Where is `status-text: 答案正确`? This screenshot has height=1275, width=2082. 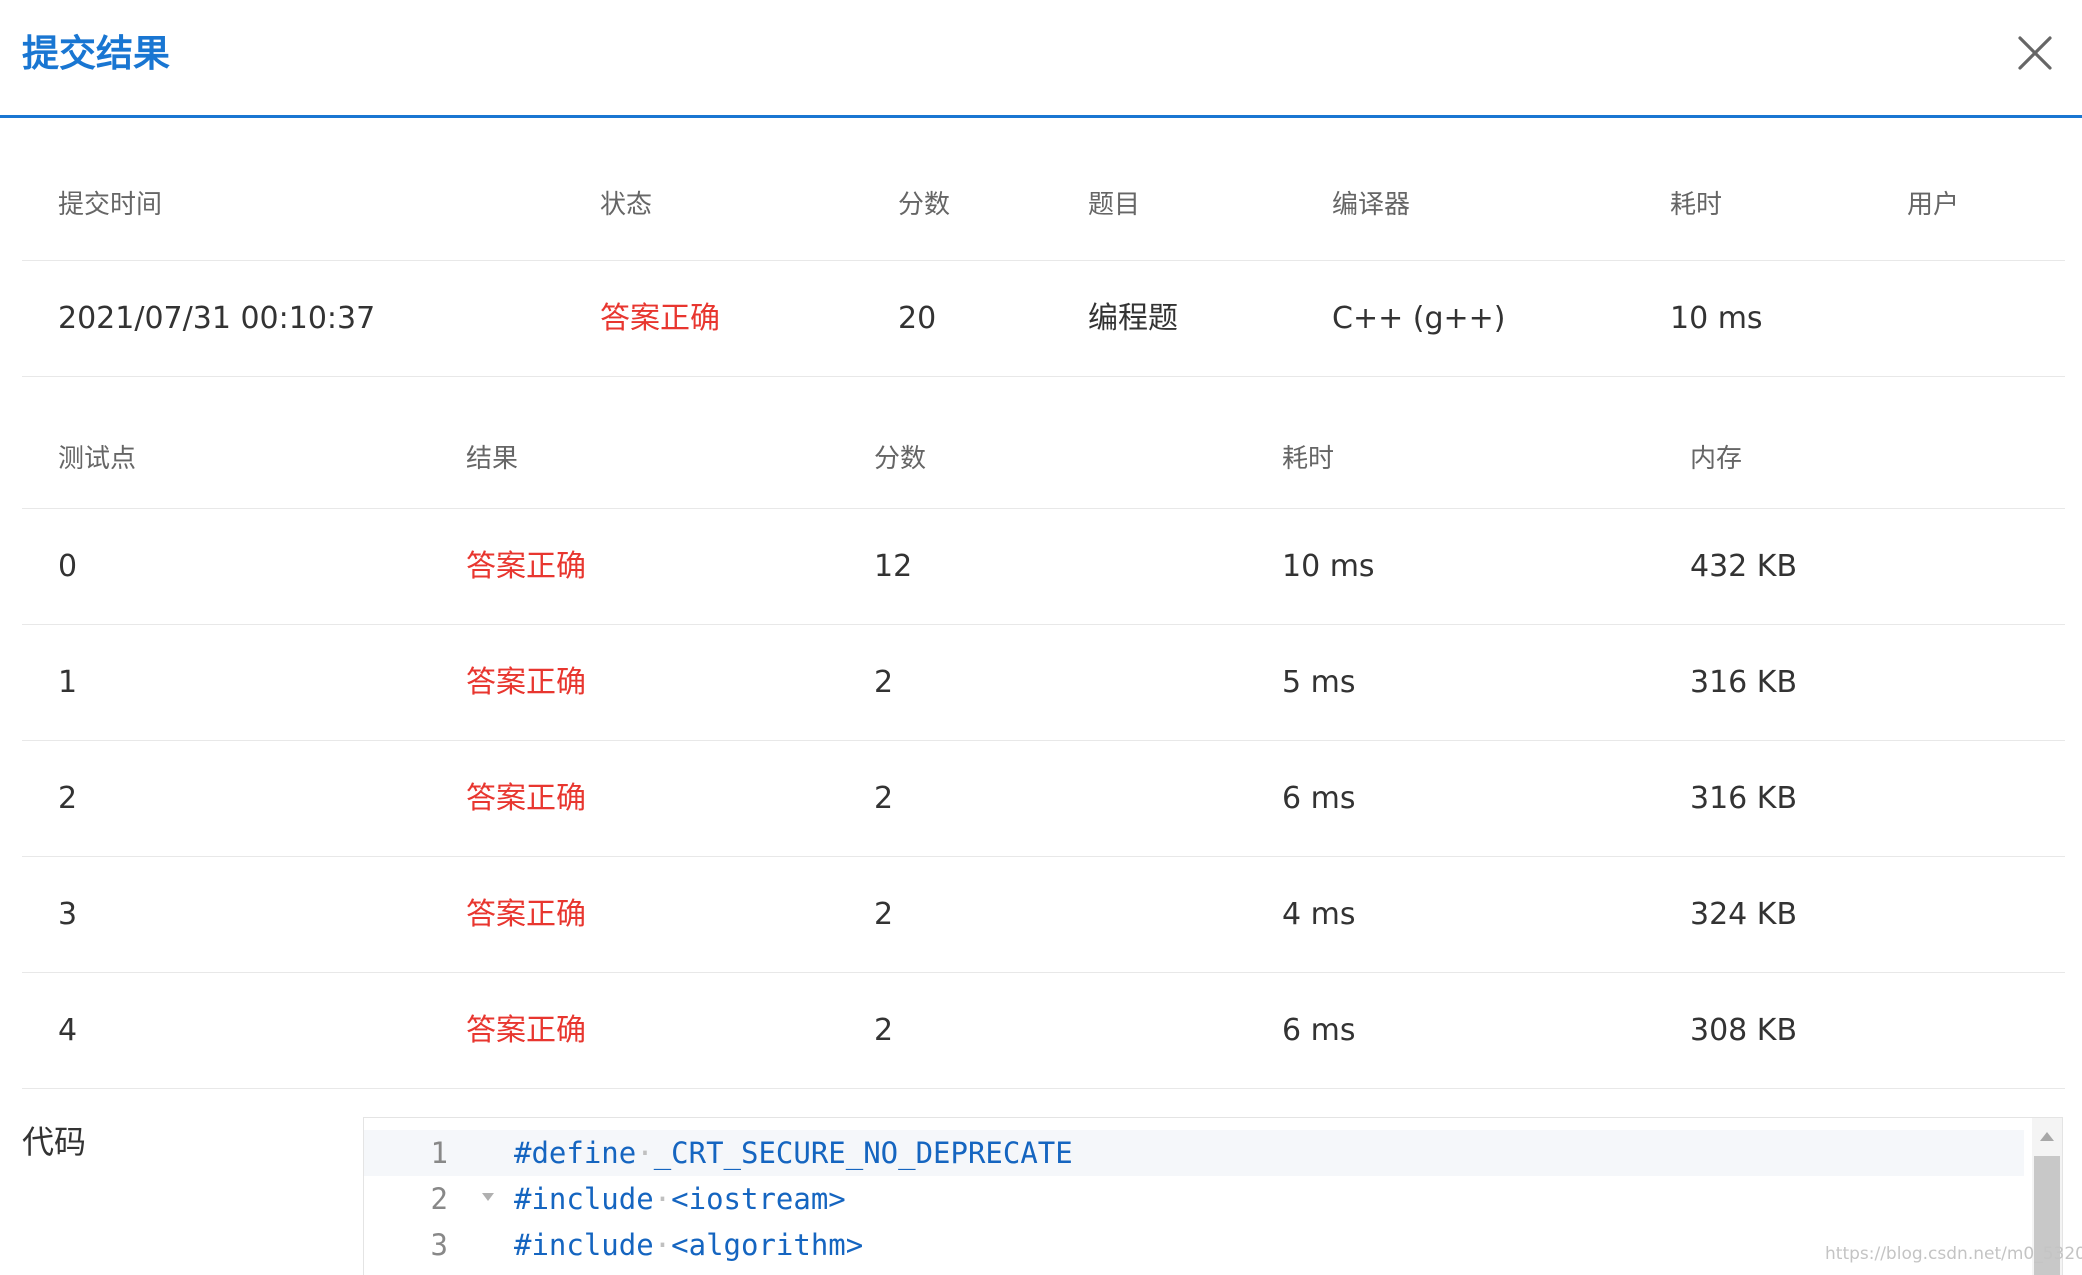
status-text: 答案正确 is located at coordinates (660, 318).